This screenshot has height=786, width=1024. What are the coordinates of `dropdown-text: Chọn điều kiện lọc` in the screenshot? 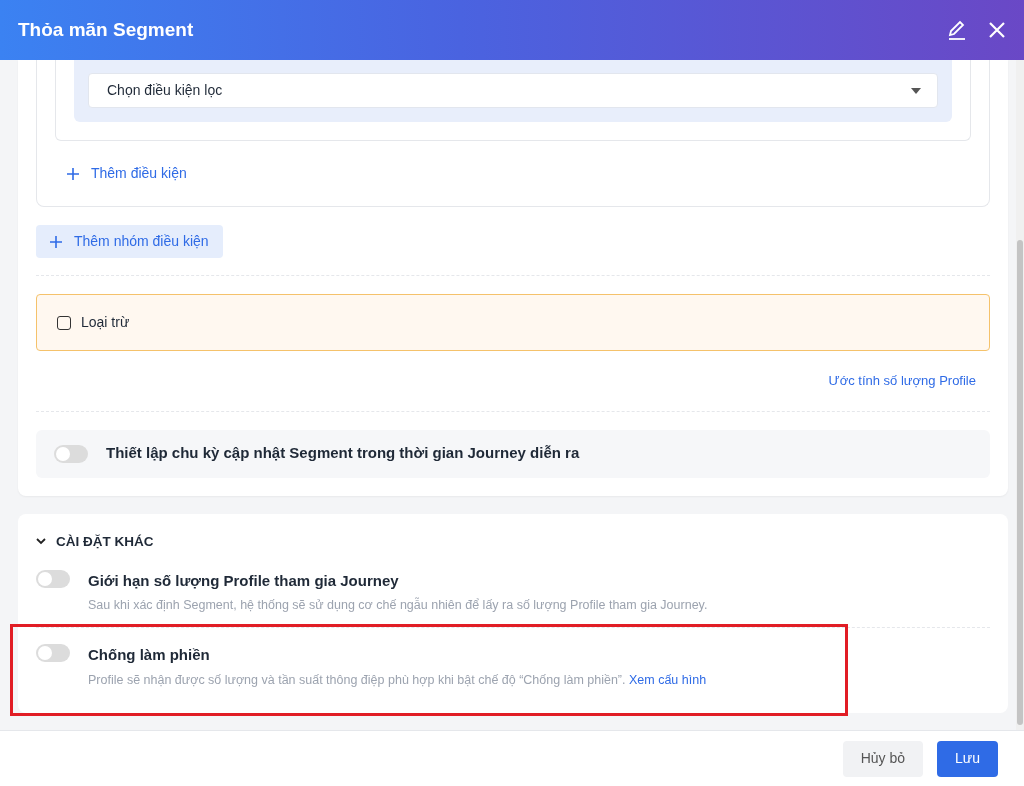 It's located at (165, 90).